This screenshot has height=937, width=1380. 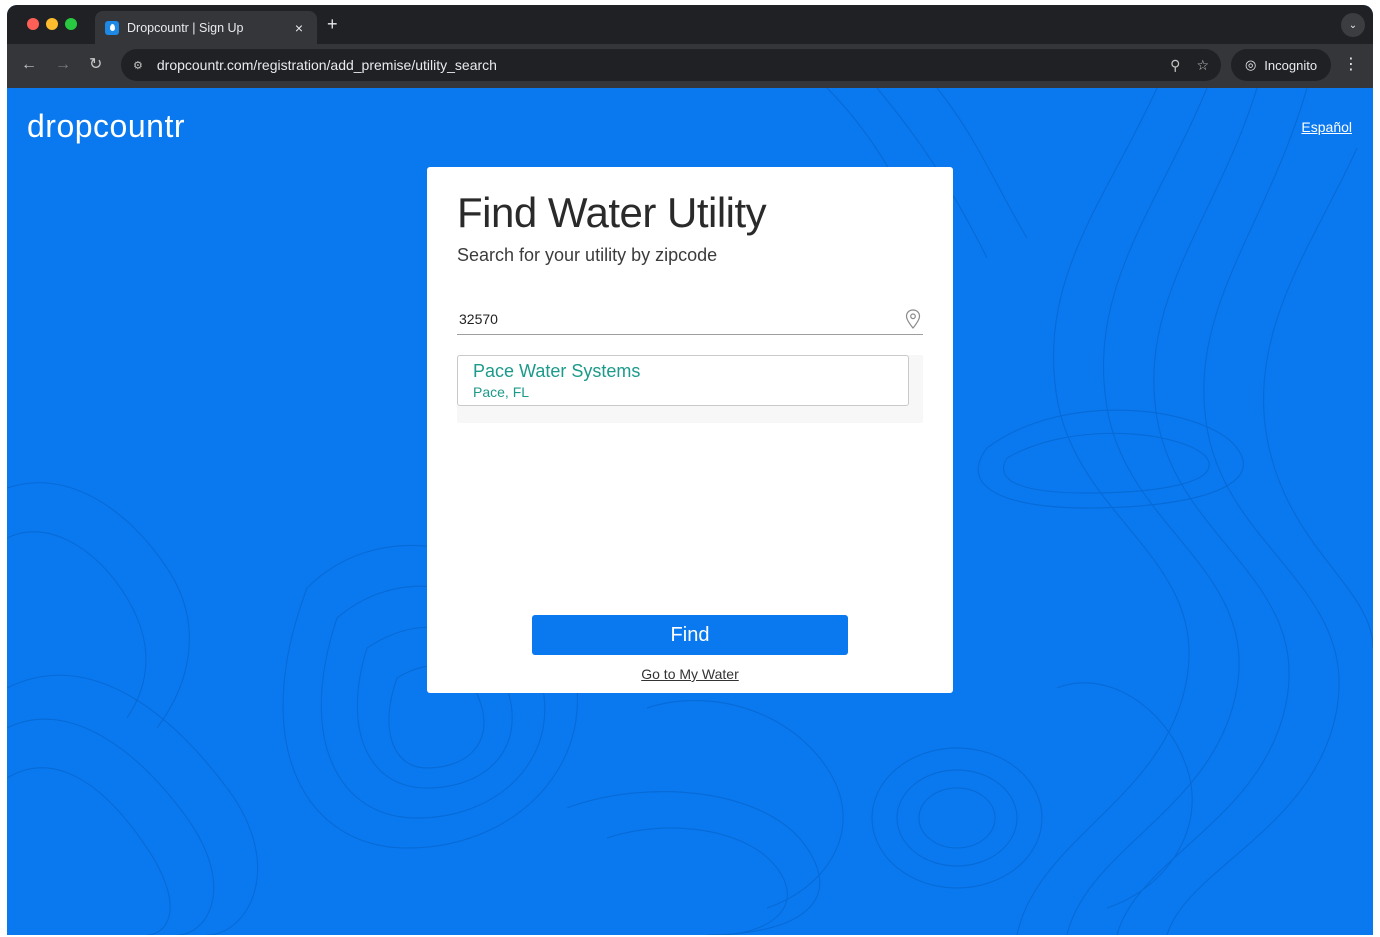 I want to click on forward-button: →, so click(x=63, y=65).